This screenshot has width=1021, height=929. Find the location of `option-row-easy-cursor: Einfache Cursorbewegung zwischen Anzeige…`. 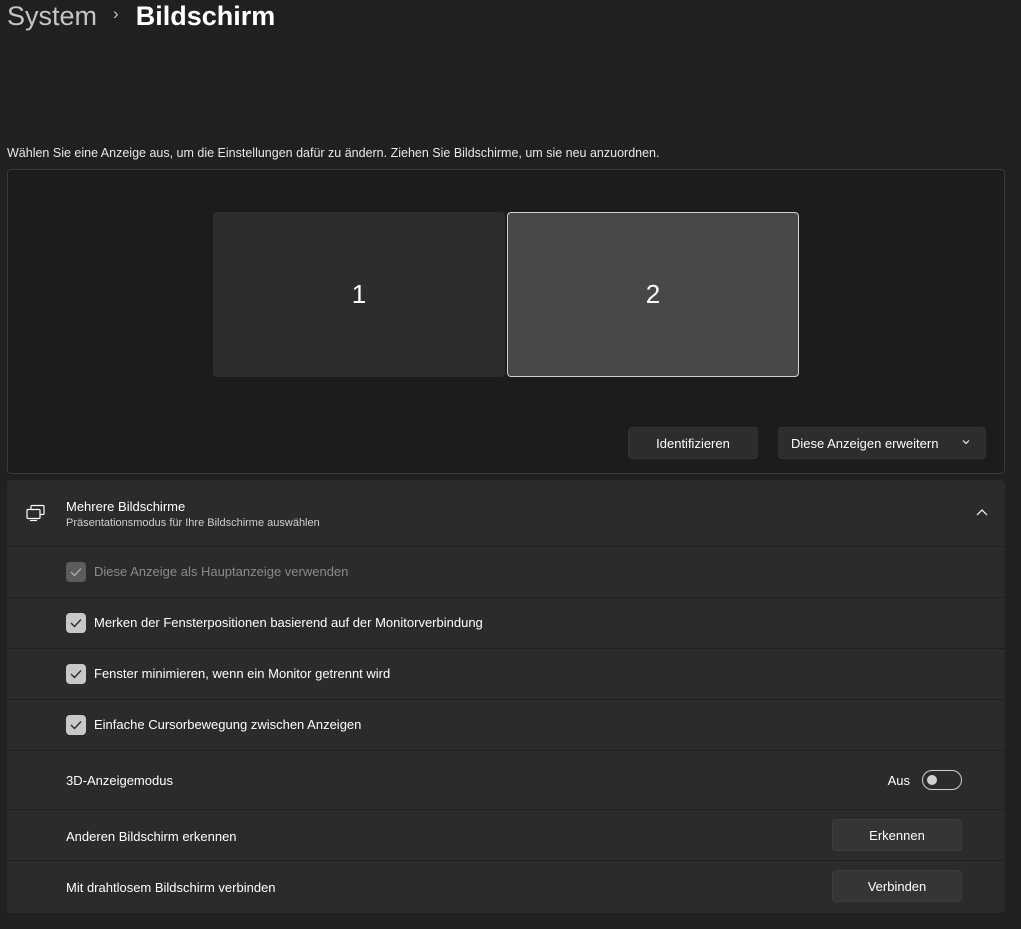

option-row-easy-cursor: Einfache Cursorbewegung zwischen Anzeige… is located at coordinates (506, 725).